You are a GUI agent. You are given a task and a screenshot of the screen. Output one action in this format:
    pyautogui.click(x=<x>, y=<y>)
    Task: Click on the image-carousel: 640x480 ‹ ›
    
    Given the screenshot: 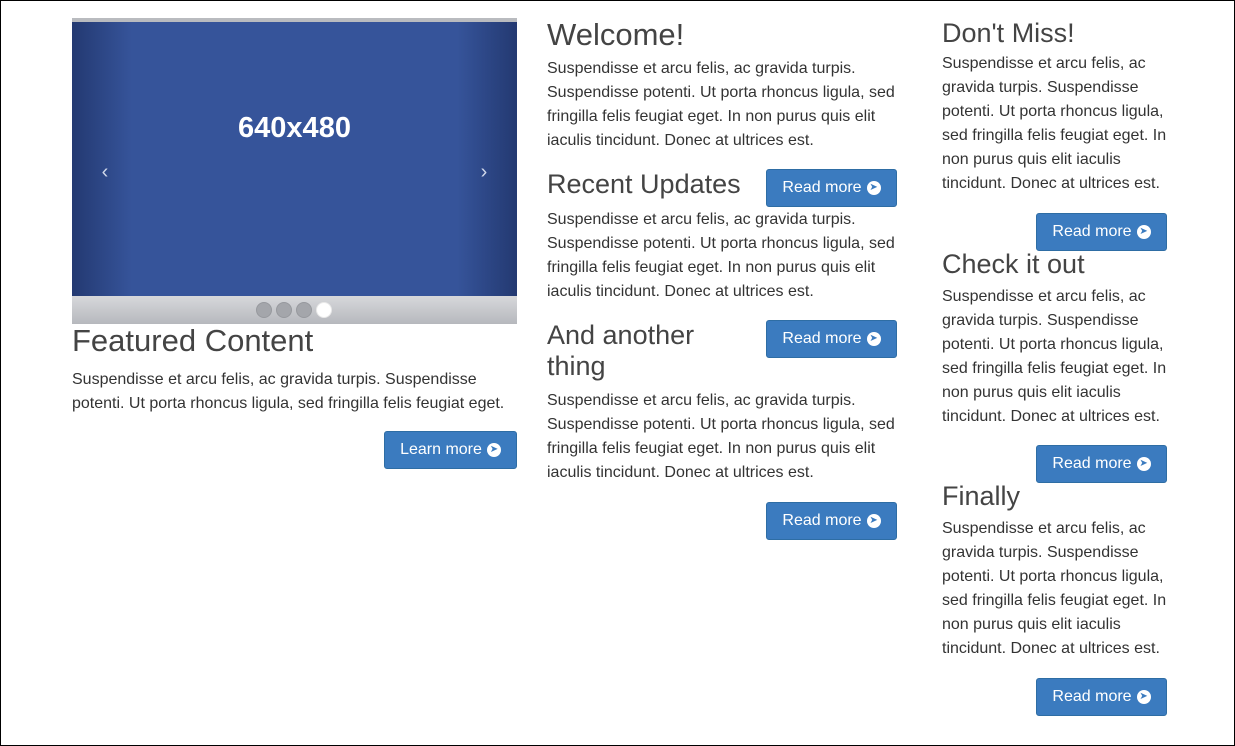 What is the action you would take?
    pyautogui.click(x=294, y=171)
    